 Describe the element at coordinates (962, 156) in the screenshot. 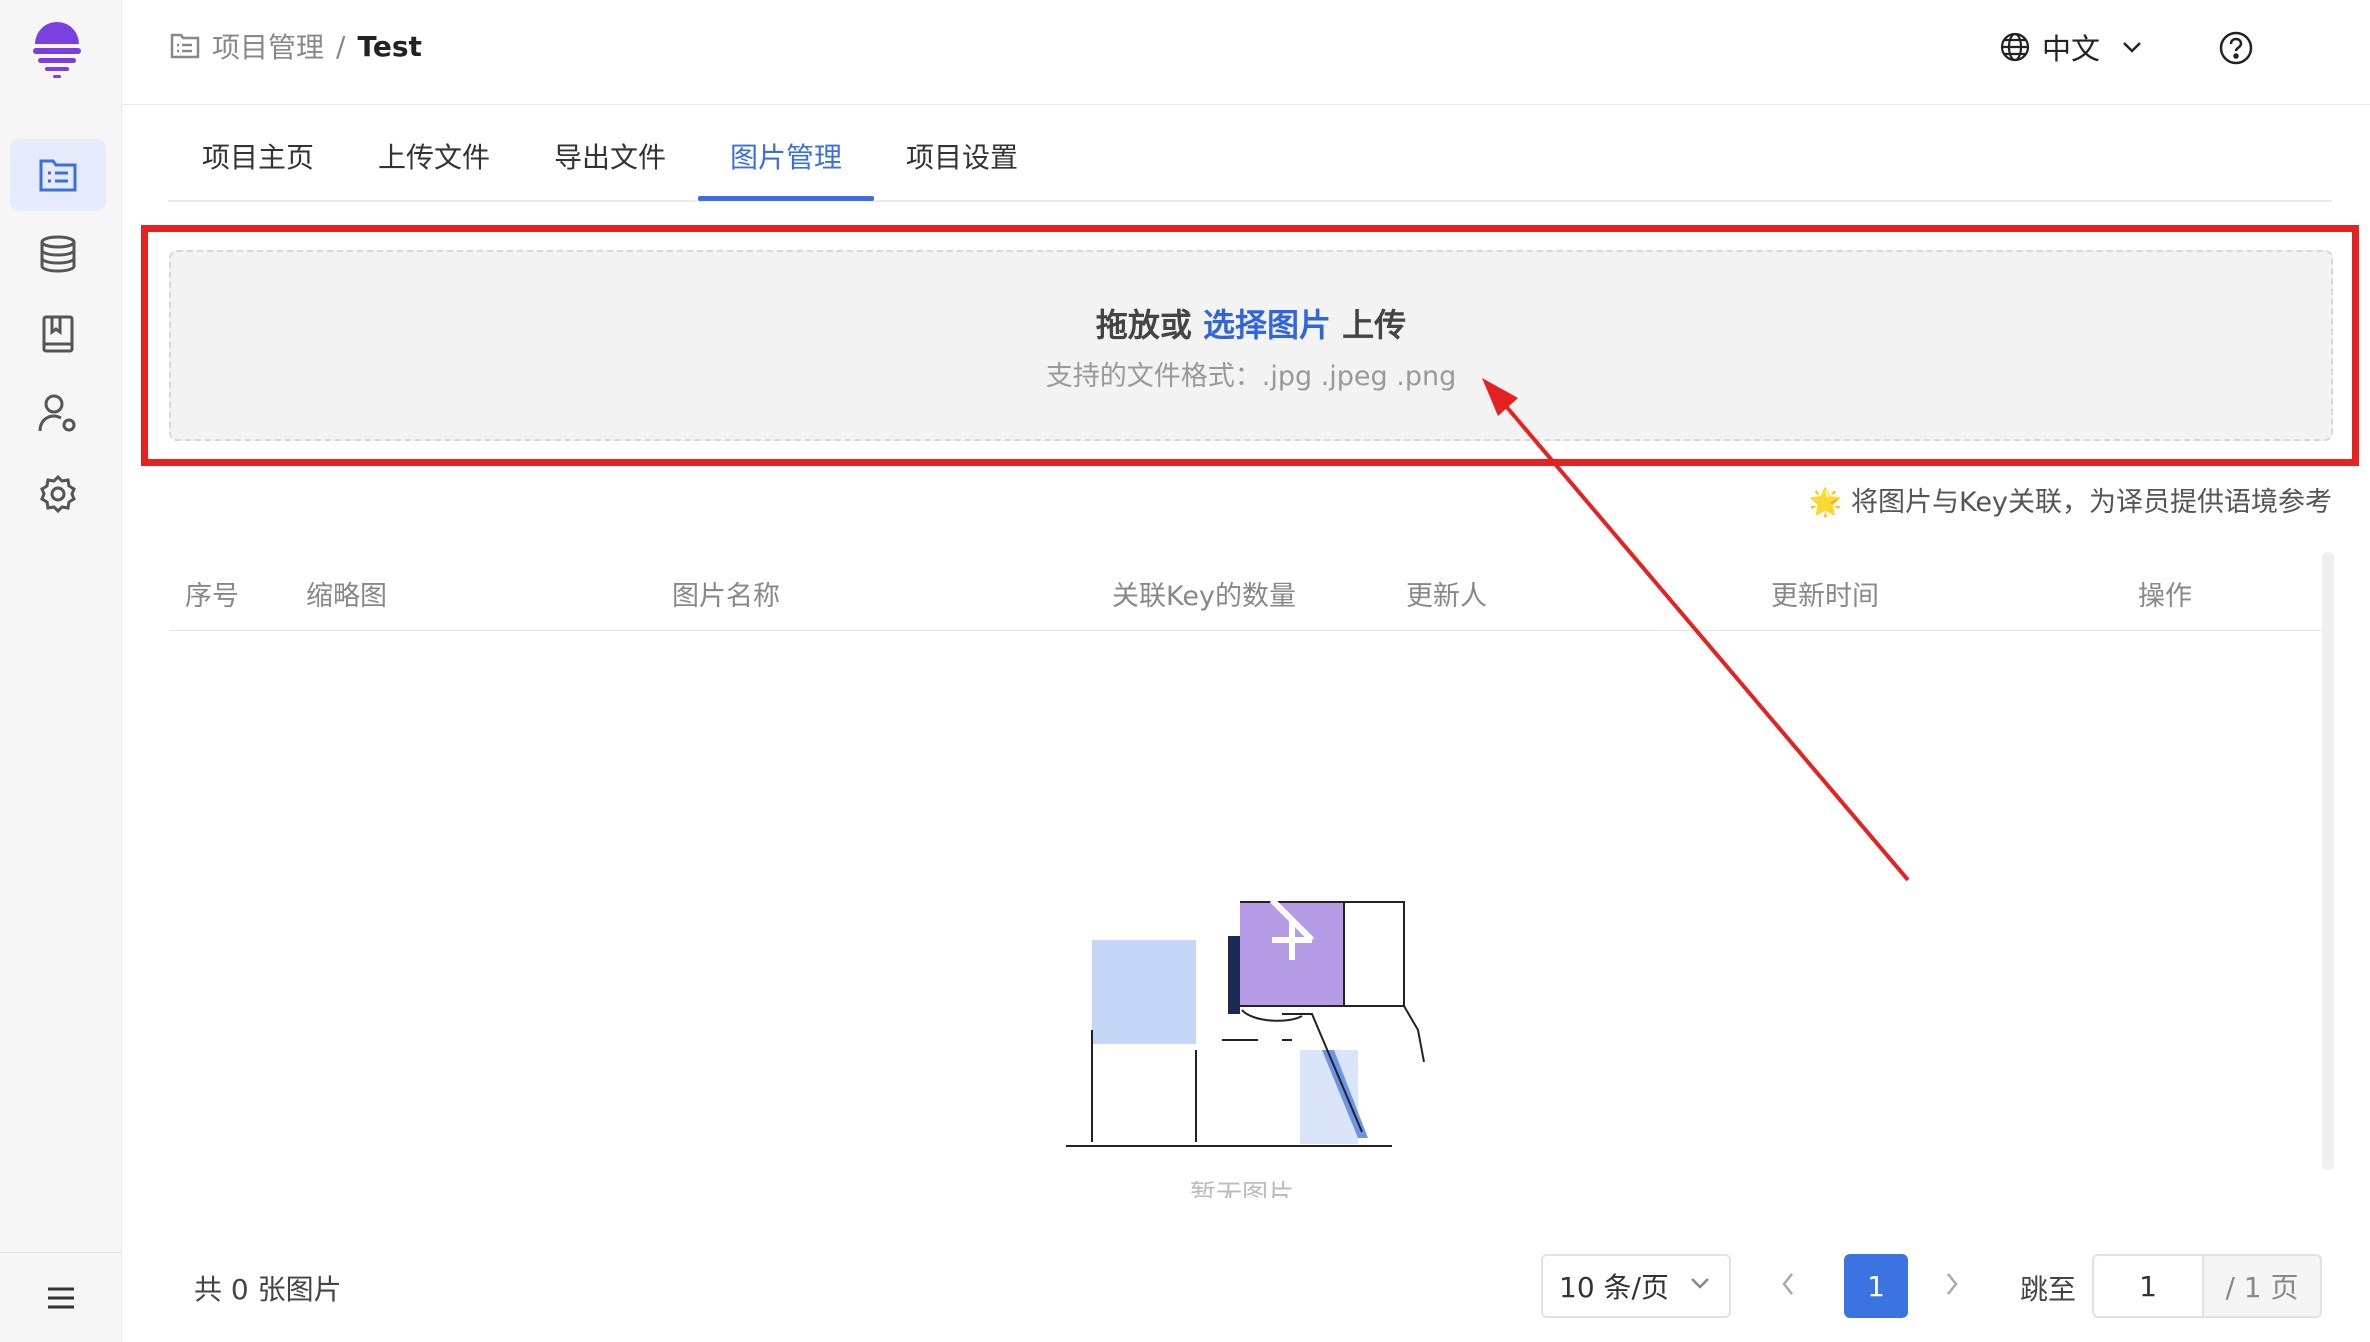

I see `tab-project-settings: 项目设置` at that location.